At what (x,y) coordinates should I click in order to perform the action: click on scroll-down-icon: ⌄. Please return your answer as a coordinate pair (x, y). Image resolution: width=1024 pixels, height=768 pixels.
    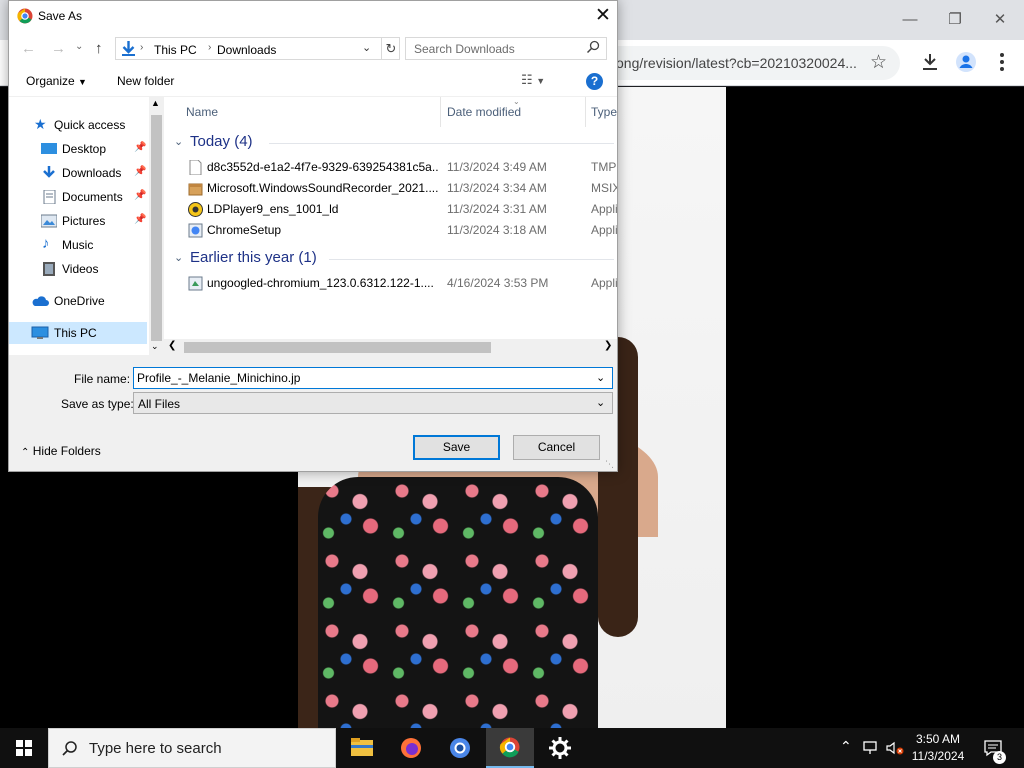
    Looking at the image, I should click on (155, 346).